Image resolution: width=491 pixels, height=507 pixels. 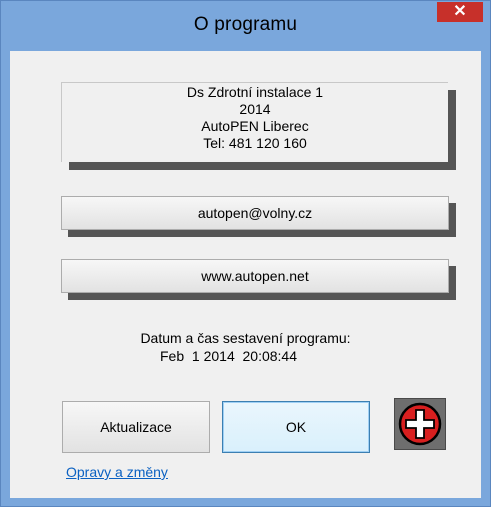 I want to click on email-button: autopen@volny.cz, so click(x=255, y=213).